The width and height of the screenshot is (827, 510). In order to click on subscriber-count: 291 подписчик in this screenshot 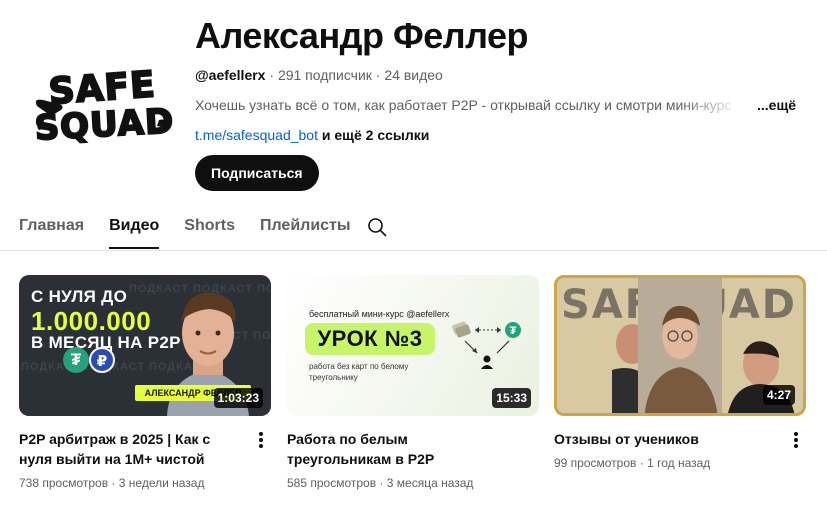, I will do `click(324, 75)`.